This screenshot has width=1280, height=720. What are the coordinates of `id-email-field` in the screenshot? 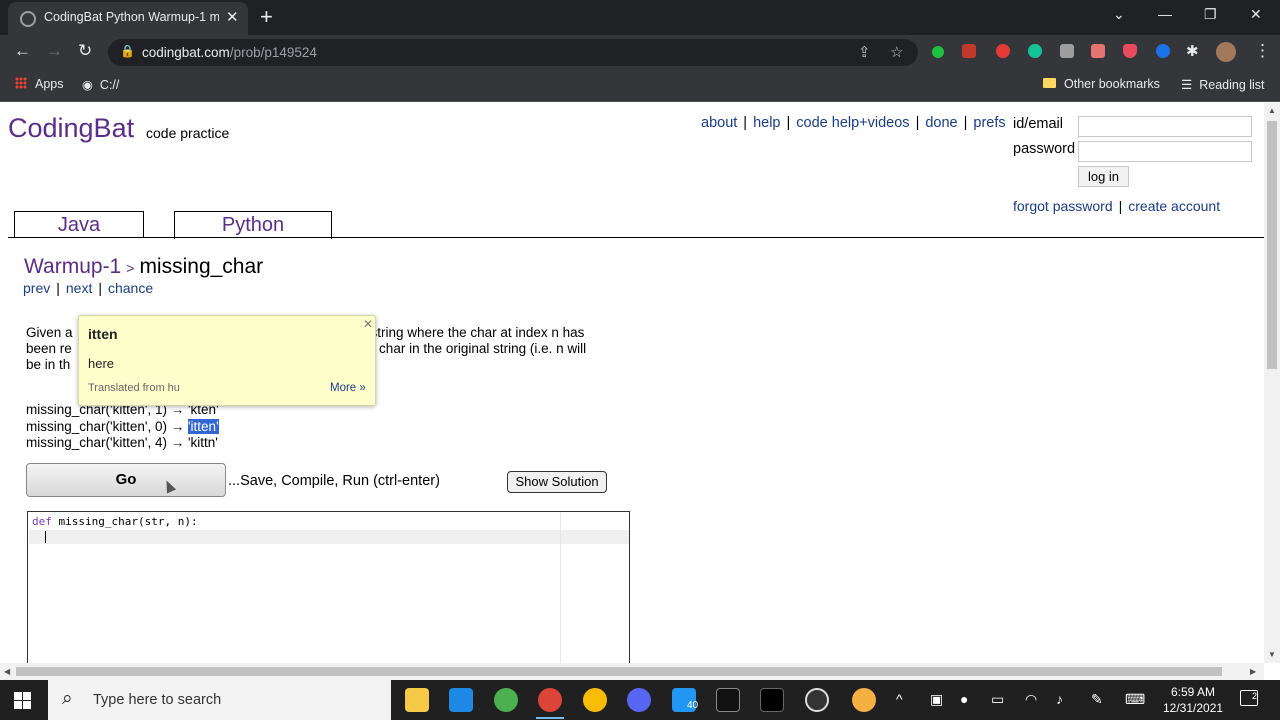 It's located at (1165, 126).